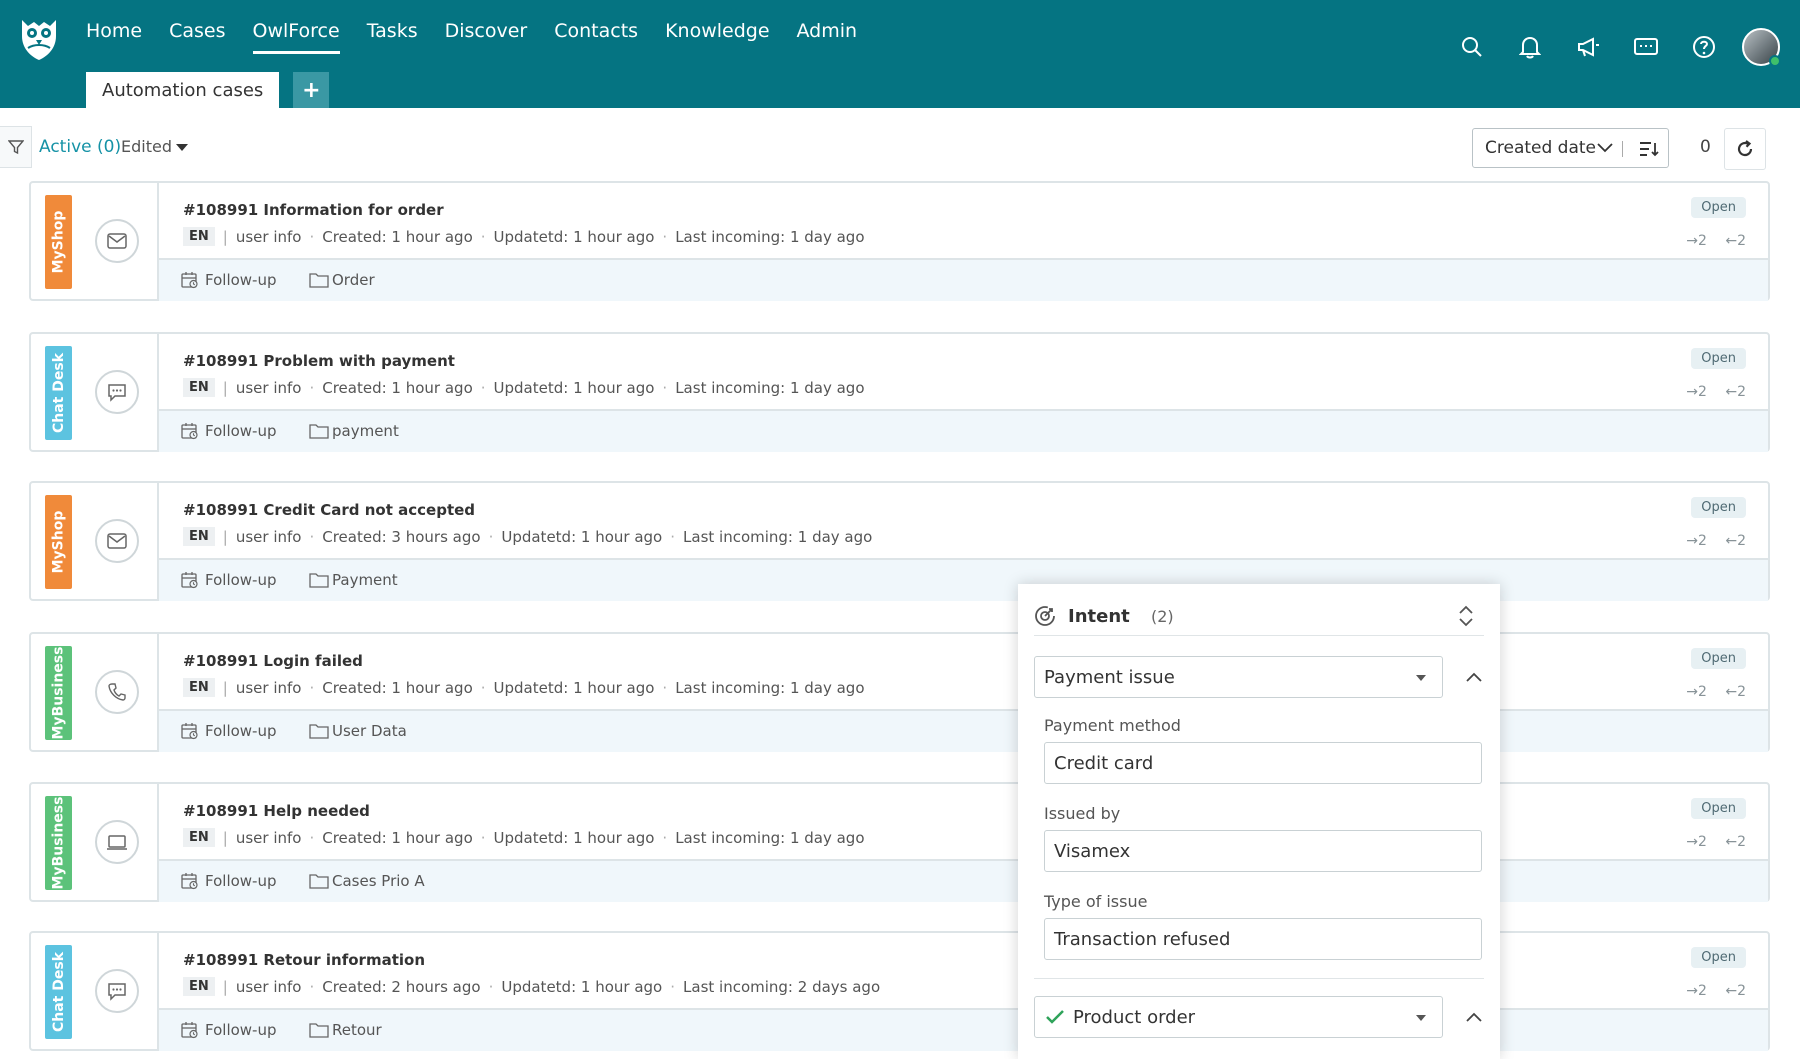  What do you see at coordinates (342, 280) in the screenshot?
I see `case-folder: Order` at bounding box center [342, 280].